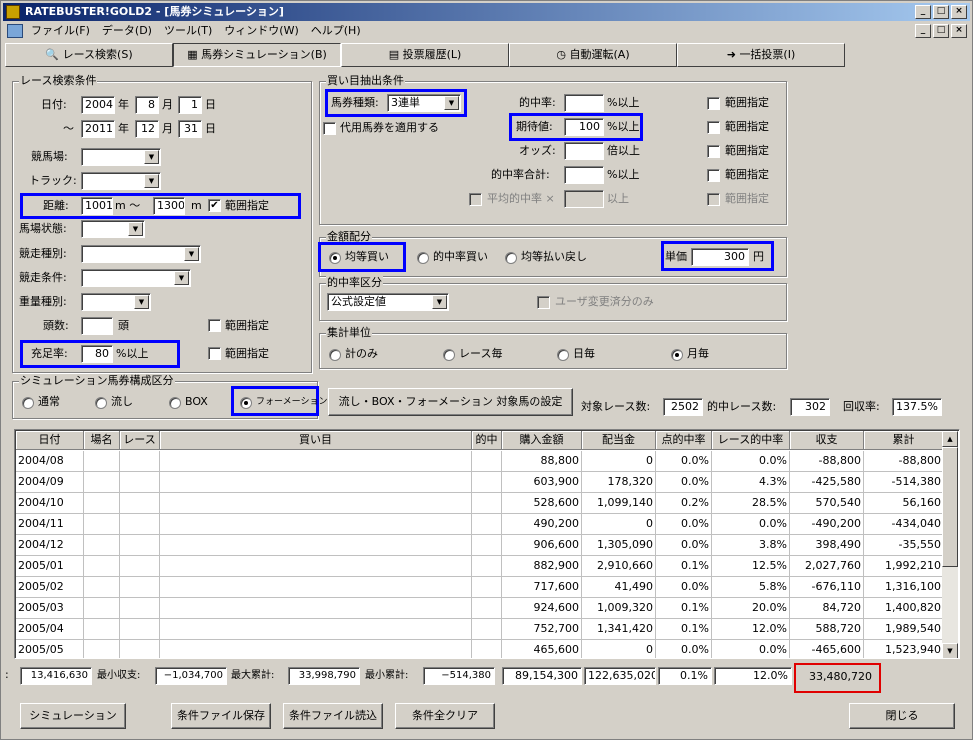 The height and width of the screenshot is (740, 973). Describe the element at coordinates (923, 31) in the screenshot. I see `child-minimize-button: _` at that location.